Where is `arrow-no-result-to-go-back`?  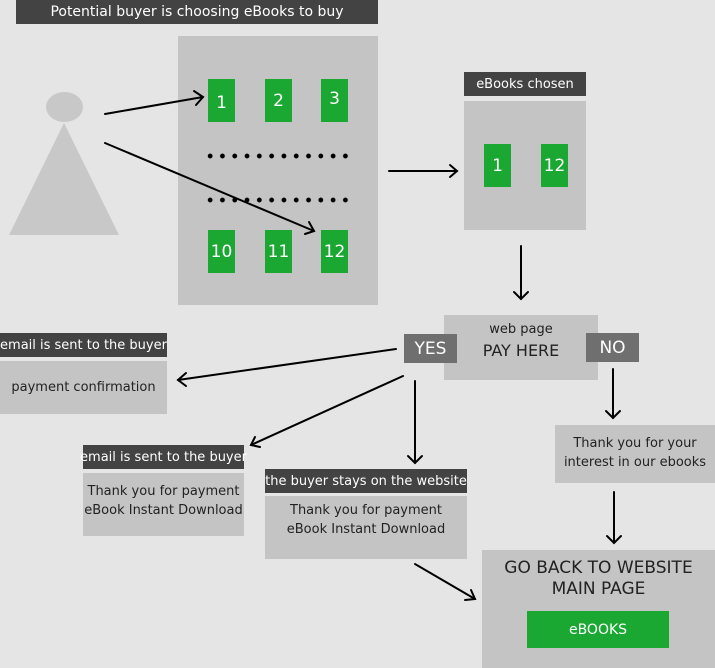
arrow-no-result-to-go-back is located at coordinates (614, 518).